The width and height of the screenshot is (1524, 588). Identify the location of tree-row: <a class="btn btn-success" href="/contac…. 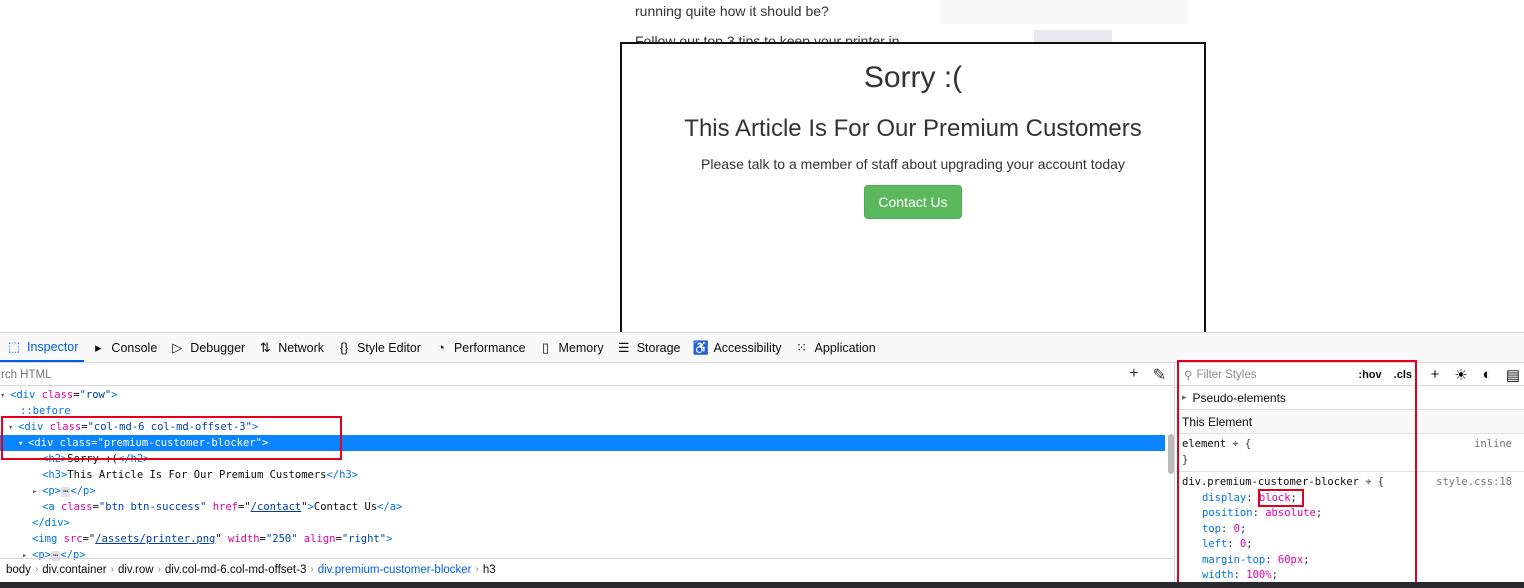
(587, 507).